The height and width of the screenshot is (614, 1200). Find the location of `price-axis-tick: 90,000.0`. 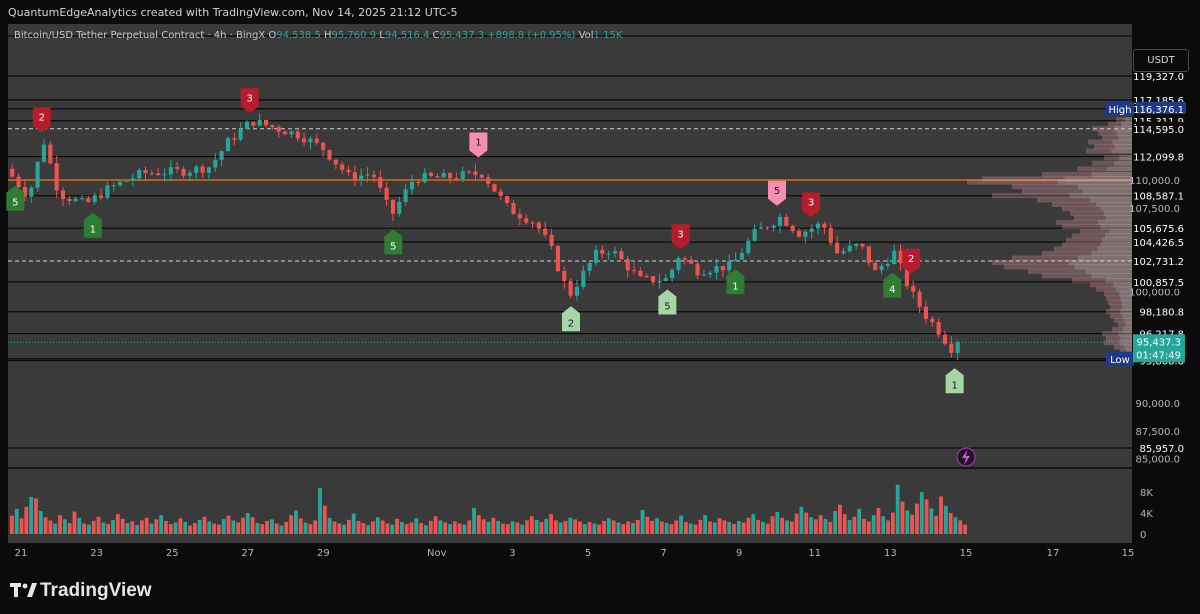

price-axis-tick: 90,000.0 is located at coordinates (1157, 404).